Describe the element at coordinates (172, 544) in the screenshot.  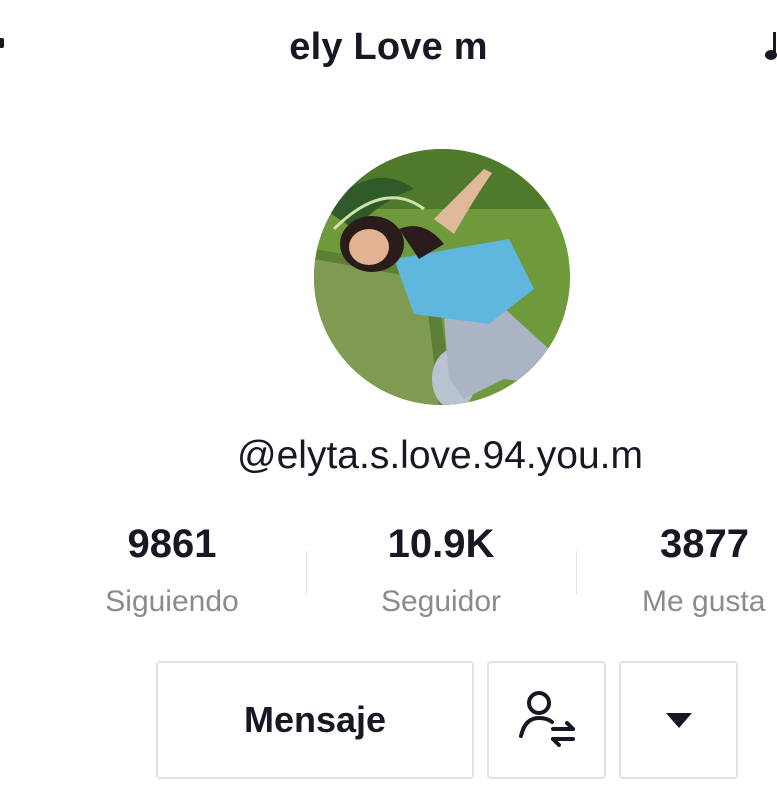
I see `following-count: 9861` at that location.